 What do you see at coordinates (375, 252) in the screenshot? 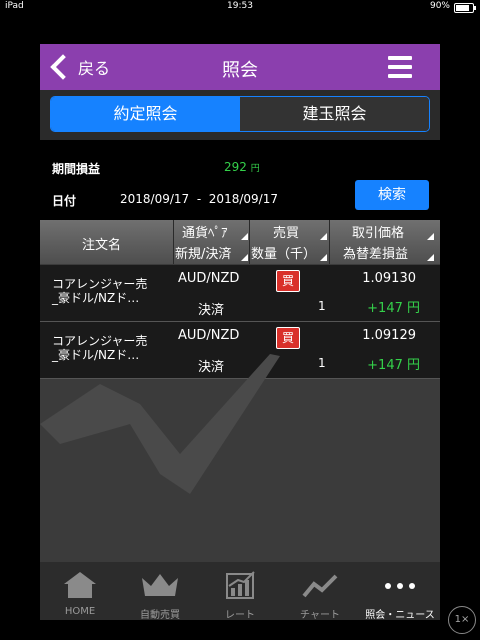
I see `col-fx-pl: 為替差損益` at bounding box center [375, 252].